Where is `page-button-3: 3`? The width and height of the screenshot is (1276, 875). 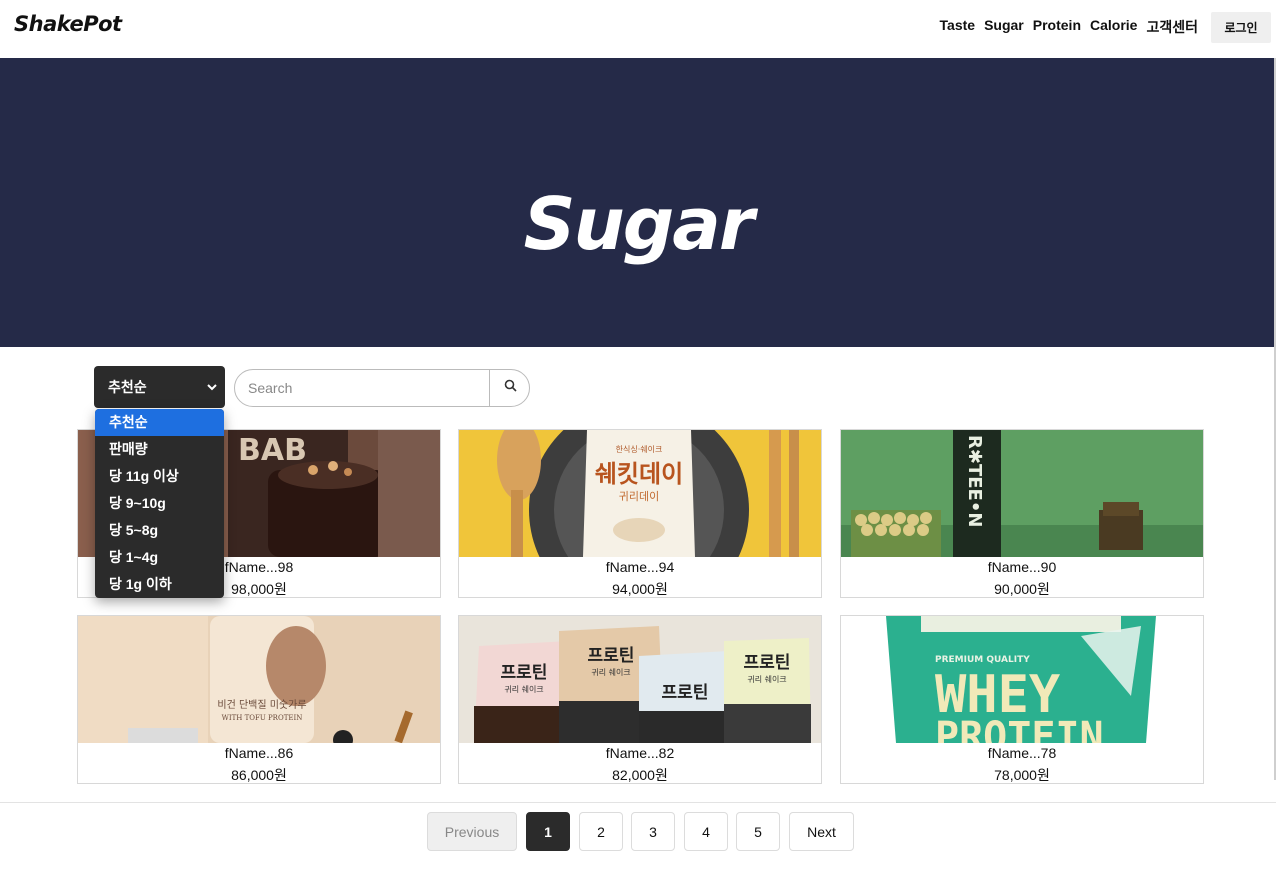 page-button-3: 3 is located at coordinates (653, 831).